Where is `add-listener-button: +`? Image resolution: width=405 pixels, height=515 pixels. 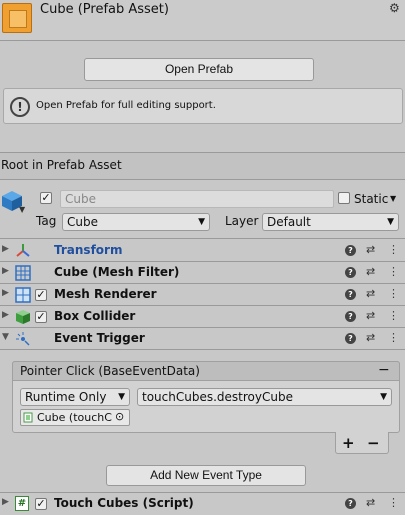
add-listener-button: + is located at coordinates (348, 443).